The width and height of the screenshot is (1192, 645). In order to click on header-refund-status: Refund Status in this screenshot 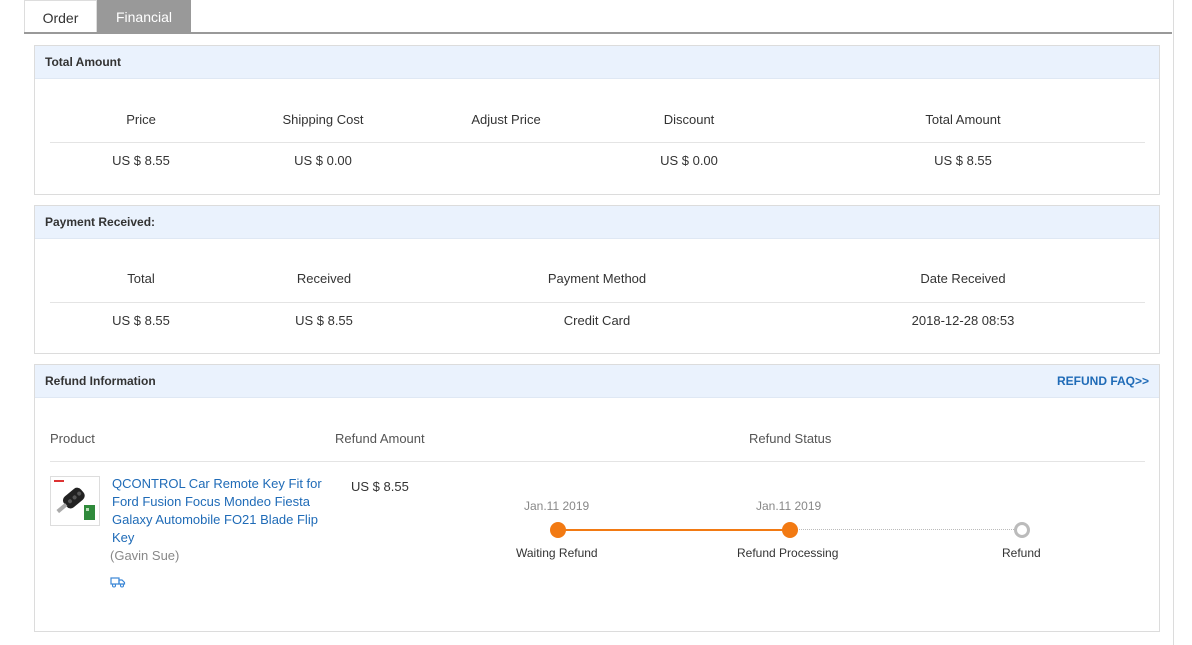, I will do `click(790, 438)`.